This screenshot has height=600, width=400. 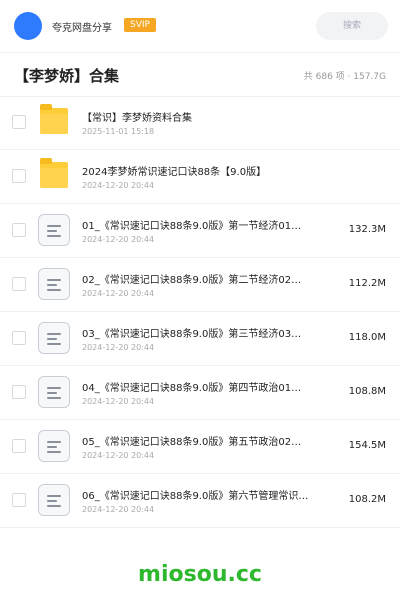 I want to click on list-item: 【常识】李梦娇资料合集 2025-11-01 15:18, so click(x=200, y=123).